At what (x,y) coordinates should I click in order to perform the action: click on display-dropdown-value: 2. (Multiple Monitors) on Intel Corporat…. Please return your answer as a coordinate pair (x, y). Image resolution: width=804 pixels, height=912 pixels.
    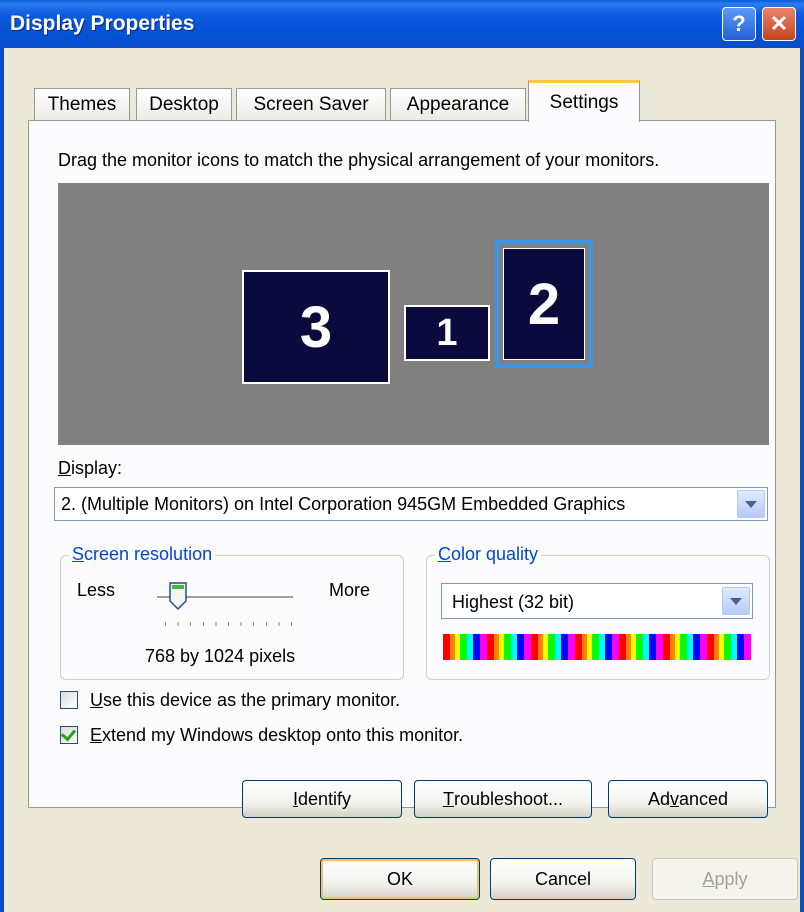
    Looking at the image, I should click on (343, 504).